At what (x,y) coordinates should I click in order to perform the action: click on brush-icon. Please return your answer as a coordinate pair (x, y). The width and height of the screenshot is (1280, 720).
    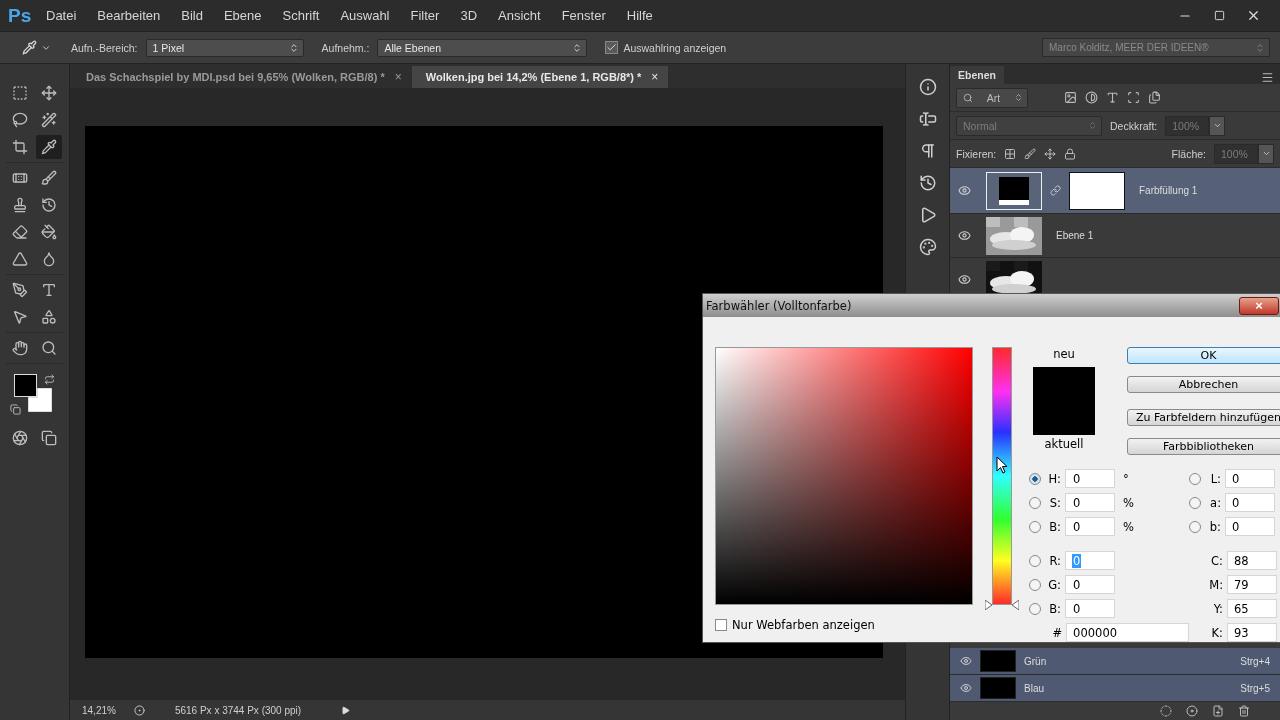
    Looking at the image, I should click on (1030, 153).